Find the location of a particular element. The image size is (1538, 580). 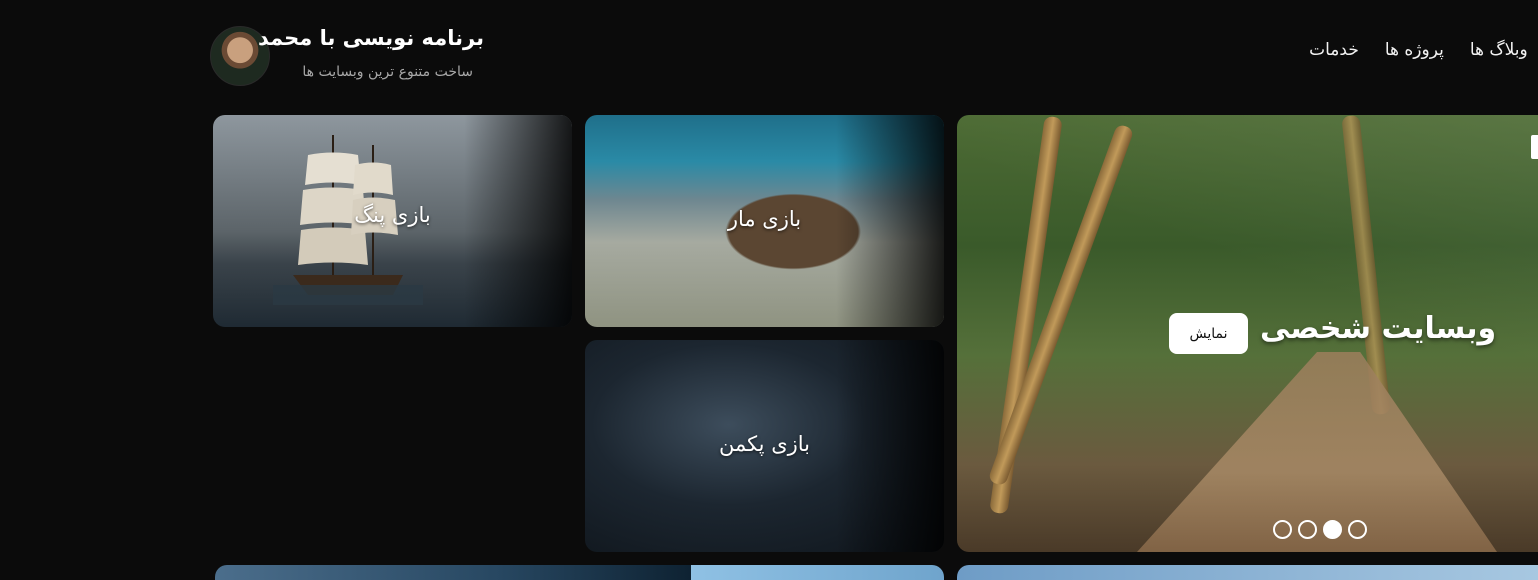

card-title: بازی پکمن is located at coordinates (764, 444).